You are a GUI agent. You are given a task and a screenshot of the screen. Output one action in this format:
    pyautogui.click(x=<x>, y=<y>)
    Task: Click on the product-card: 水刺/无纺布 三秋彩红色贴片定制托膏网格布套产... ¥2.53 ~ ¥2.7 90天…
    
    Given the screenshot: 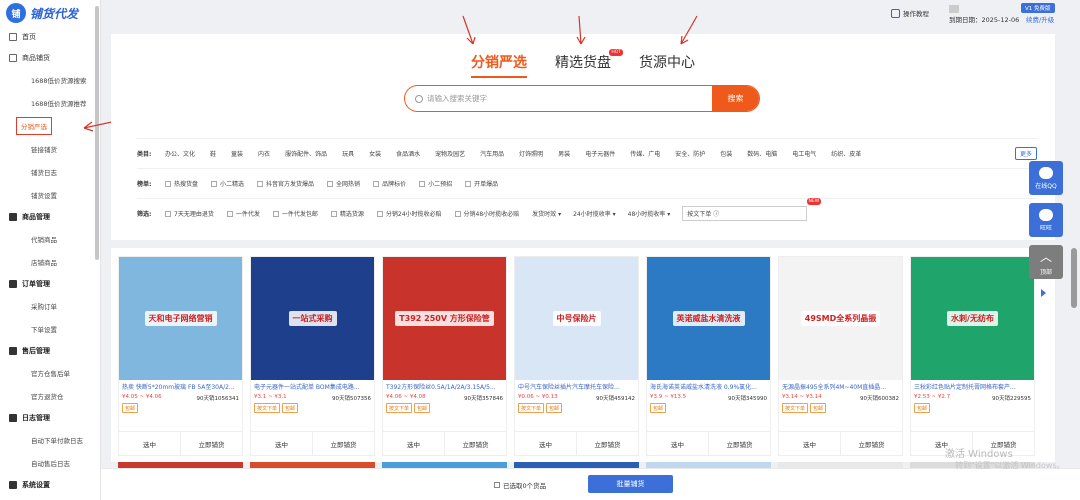 What is the action you would take?
    pyautogui.click(x=972, y=356)
    